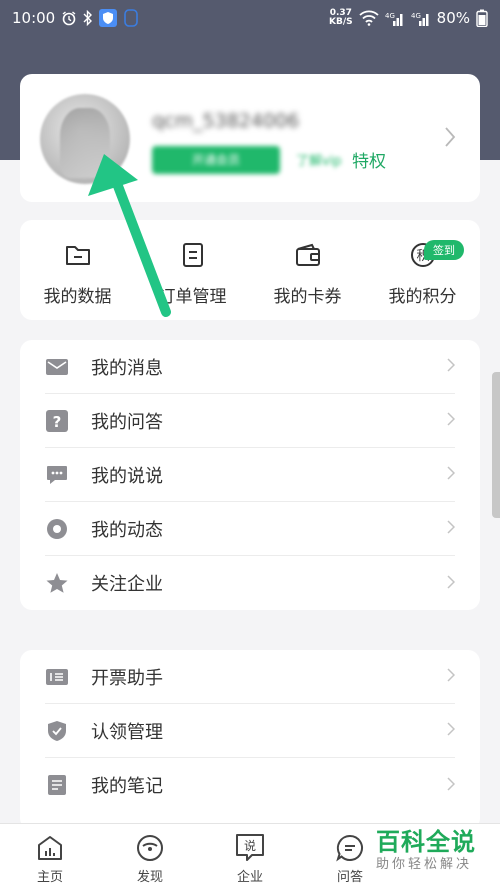 The width and height of the screenshot is (500, 889). I want to click on svg-text: 说, so click(250, 845).